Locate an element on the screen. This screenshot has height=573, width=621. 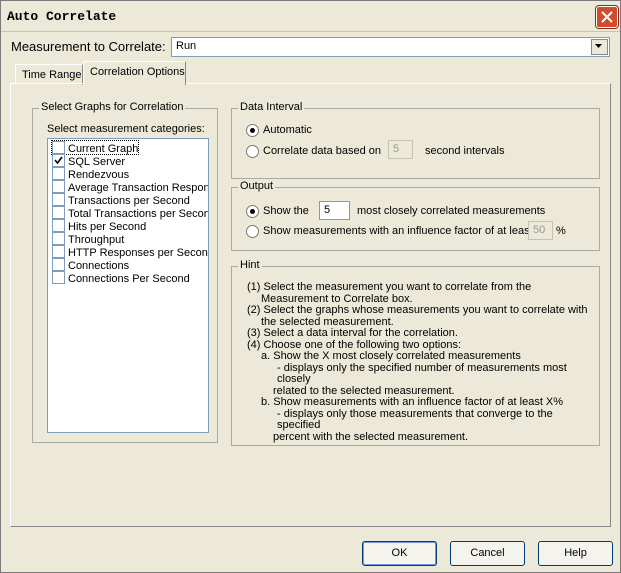
show-top-radio is located at coordinates (252, 211).